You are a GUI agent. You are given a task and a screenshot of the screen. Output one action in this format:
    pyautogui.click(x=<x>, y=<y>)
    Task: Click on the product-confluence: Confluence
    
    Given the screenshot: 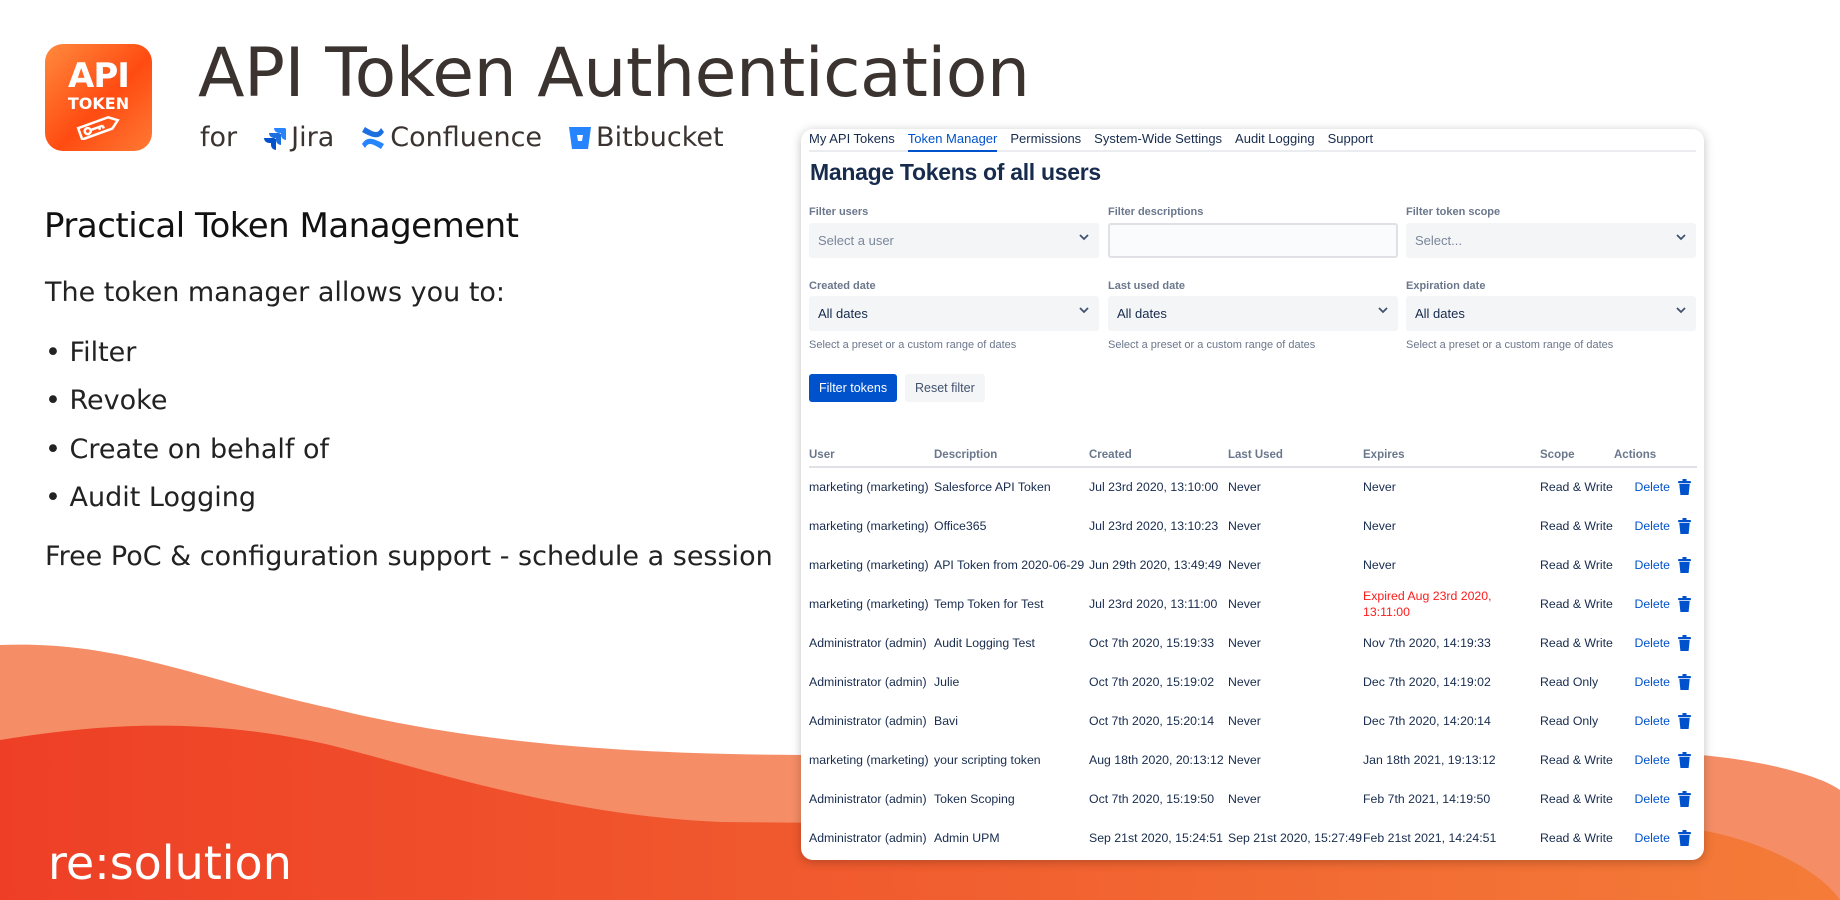 What is the action you would take?
    pyautogui.click(x=451, y=137)
    